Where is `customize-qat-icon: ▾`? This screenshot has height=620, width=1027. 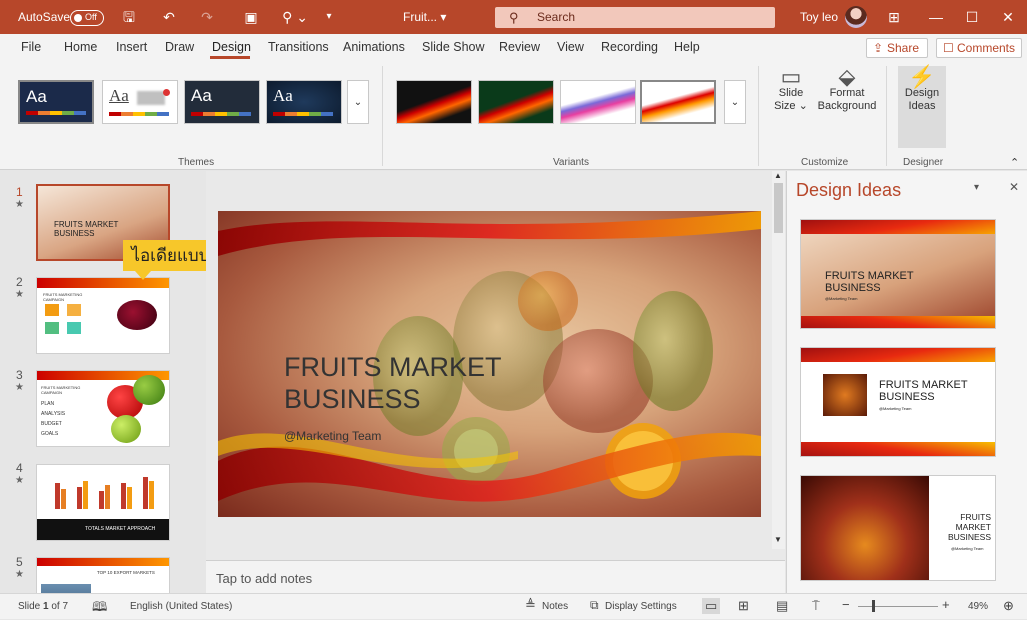
customize-qat-icon: ▾ is located at coordinates (329, 17).